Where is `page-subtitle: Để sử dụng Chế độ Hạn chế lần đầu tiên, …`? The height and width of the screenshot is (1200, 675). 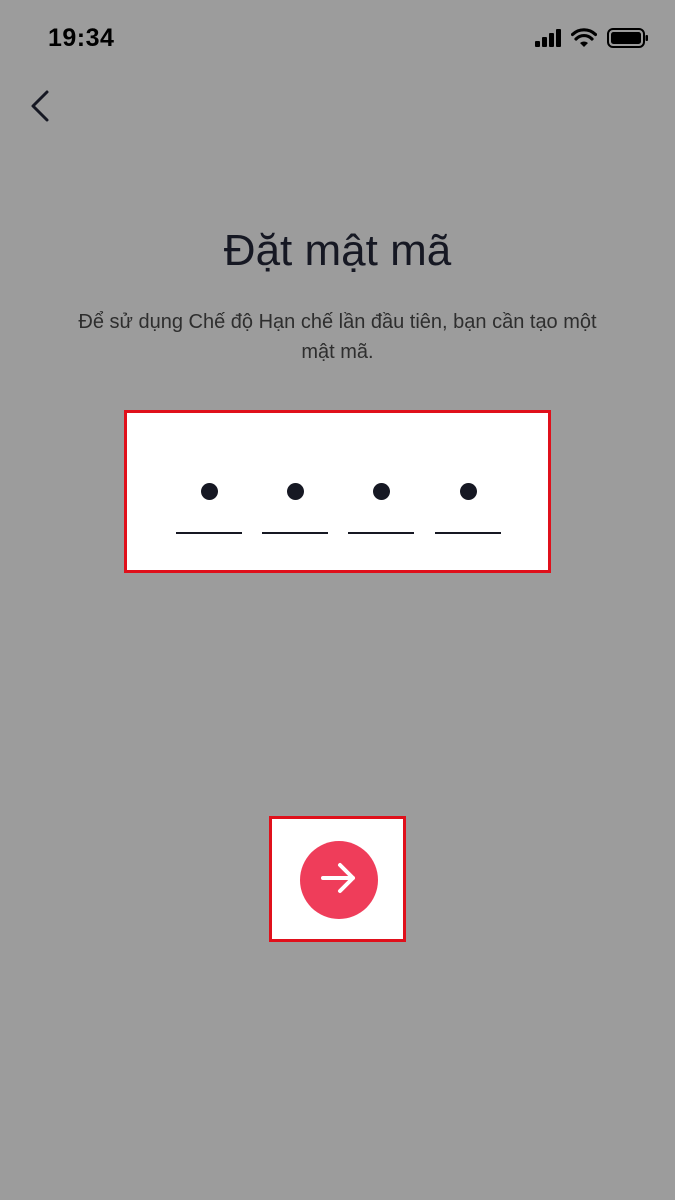 page-subtitle: Để sử dụng Chế độ Hạn chế lần đầu tiên, … is located at coordinates (337, 337).